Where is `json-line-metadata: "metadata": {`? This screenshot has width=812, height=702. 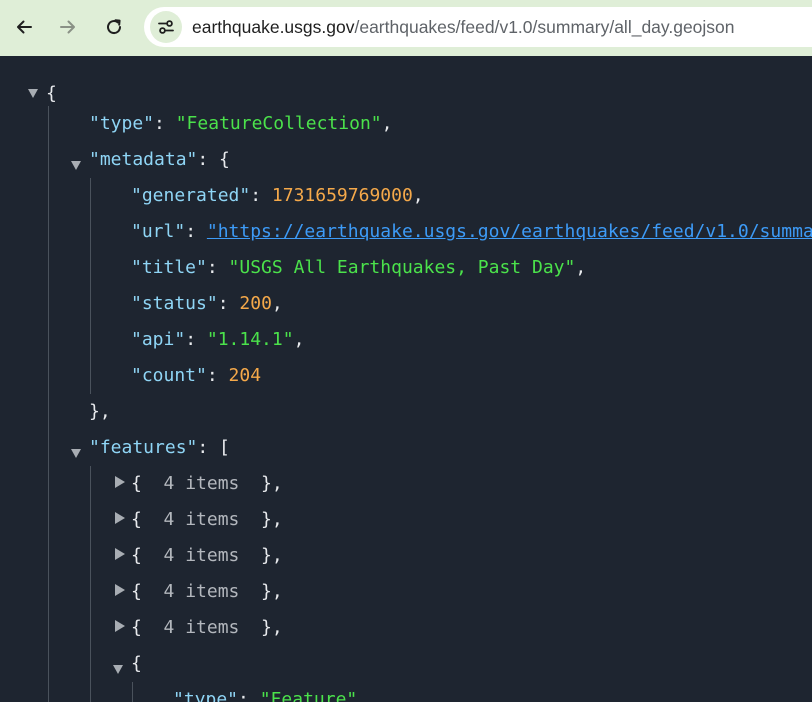
json-line-metadata: "metadata": { is located at coordinates (159, 159).